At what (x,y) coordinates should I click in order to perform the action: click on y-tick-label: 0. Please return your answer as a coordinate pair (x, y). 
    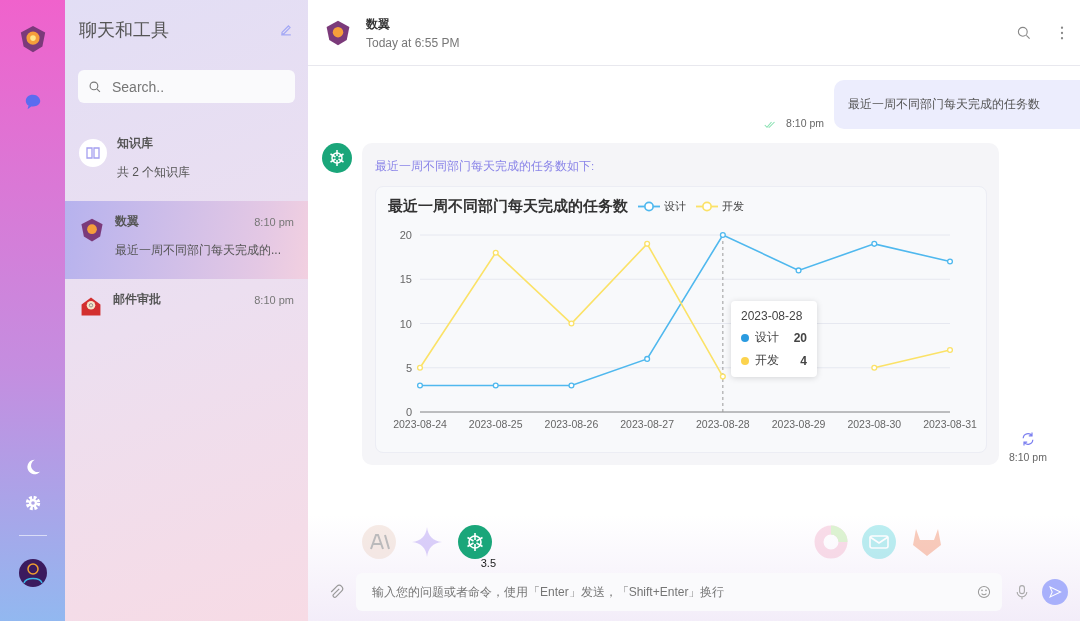
    Looking at the image, I should click on (408, 412).